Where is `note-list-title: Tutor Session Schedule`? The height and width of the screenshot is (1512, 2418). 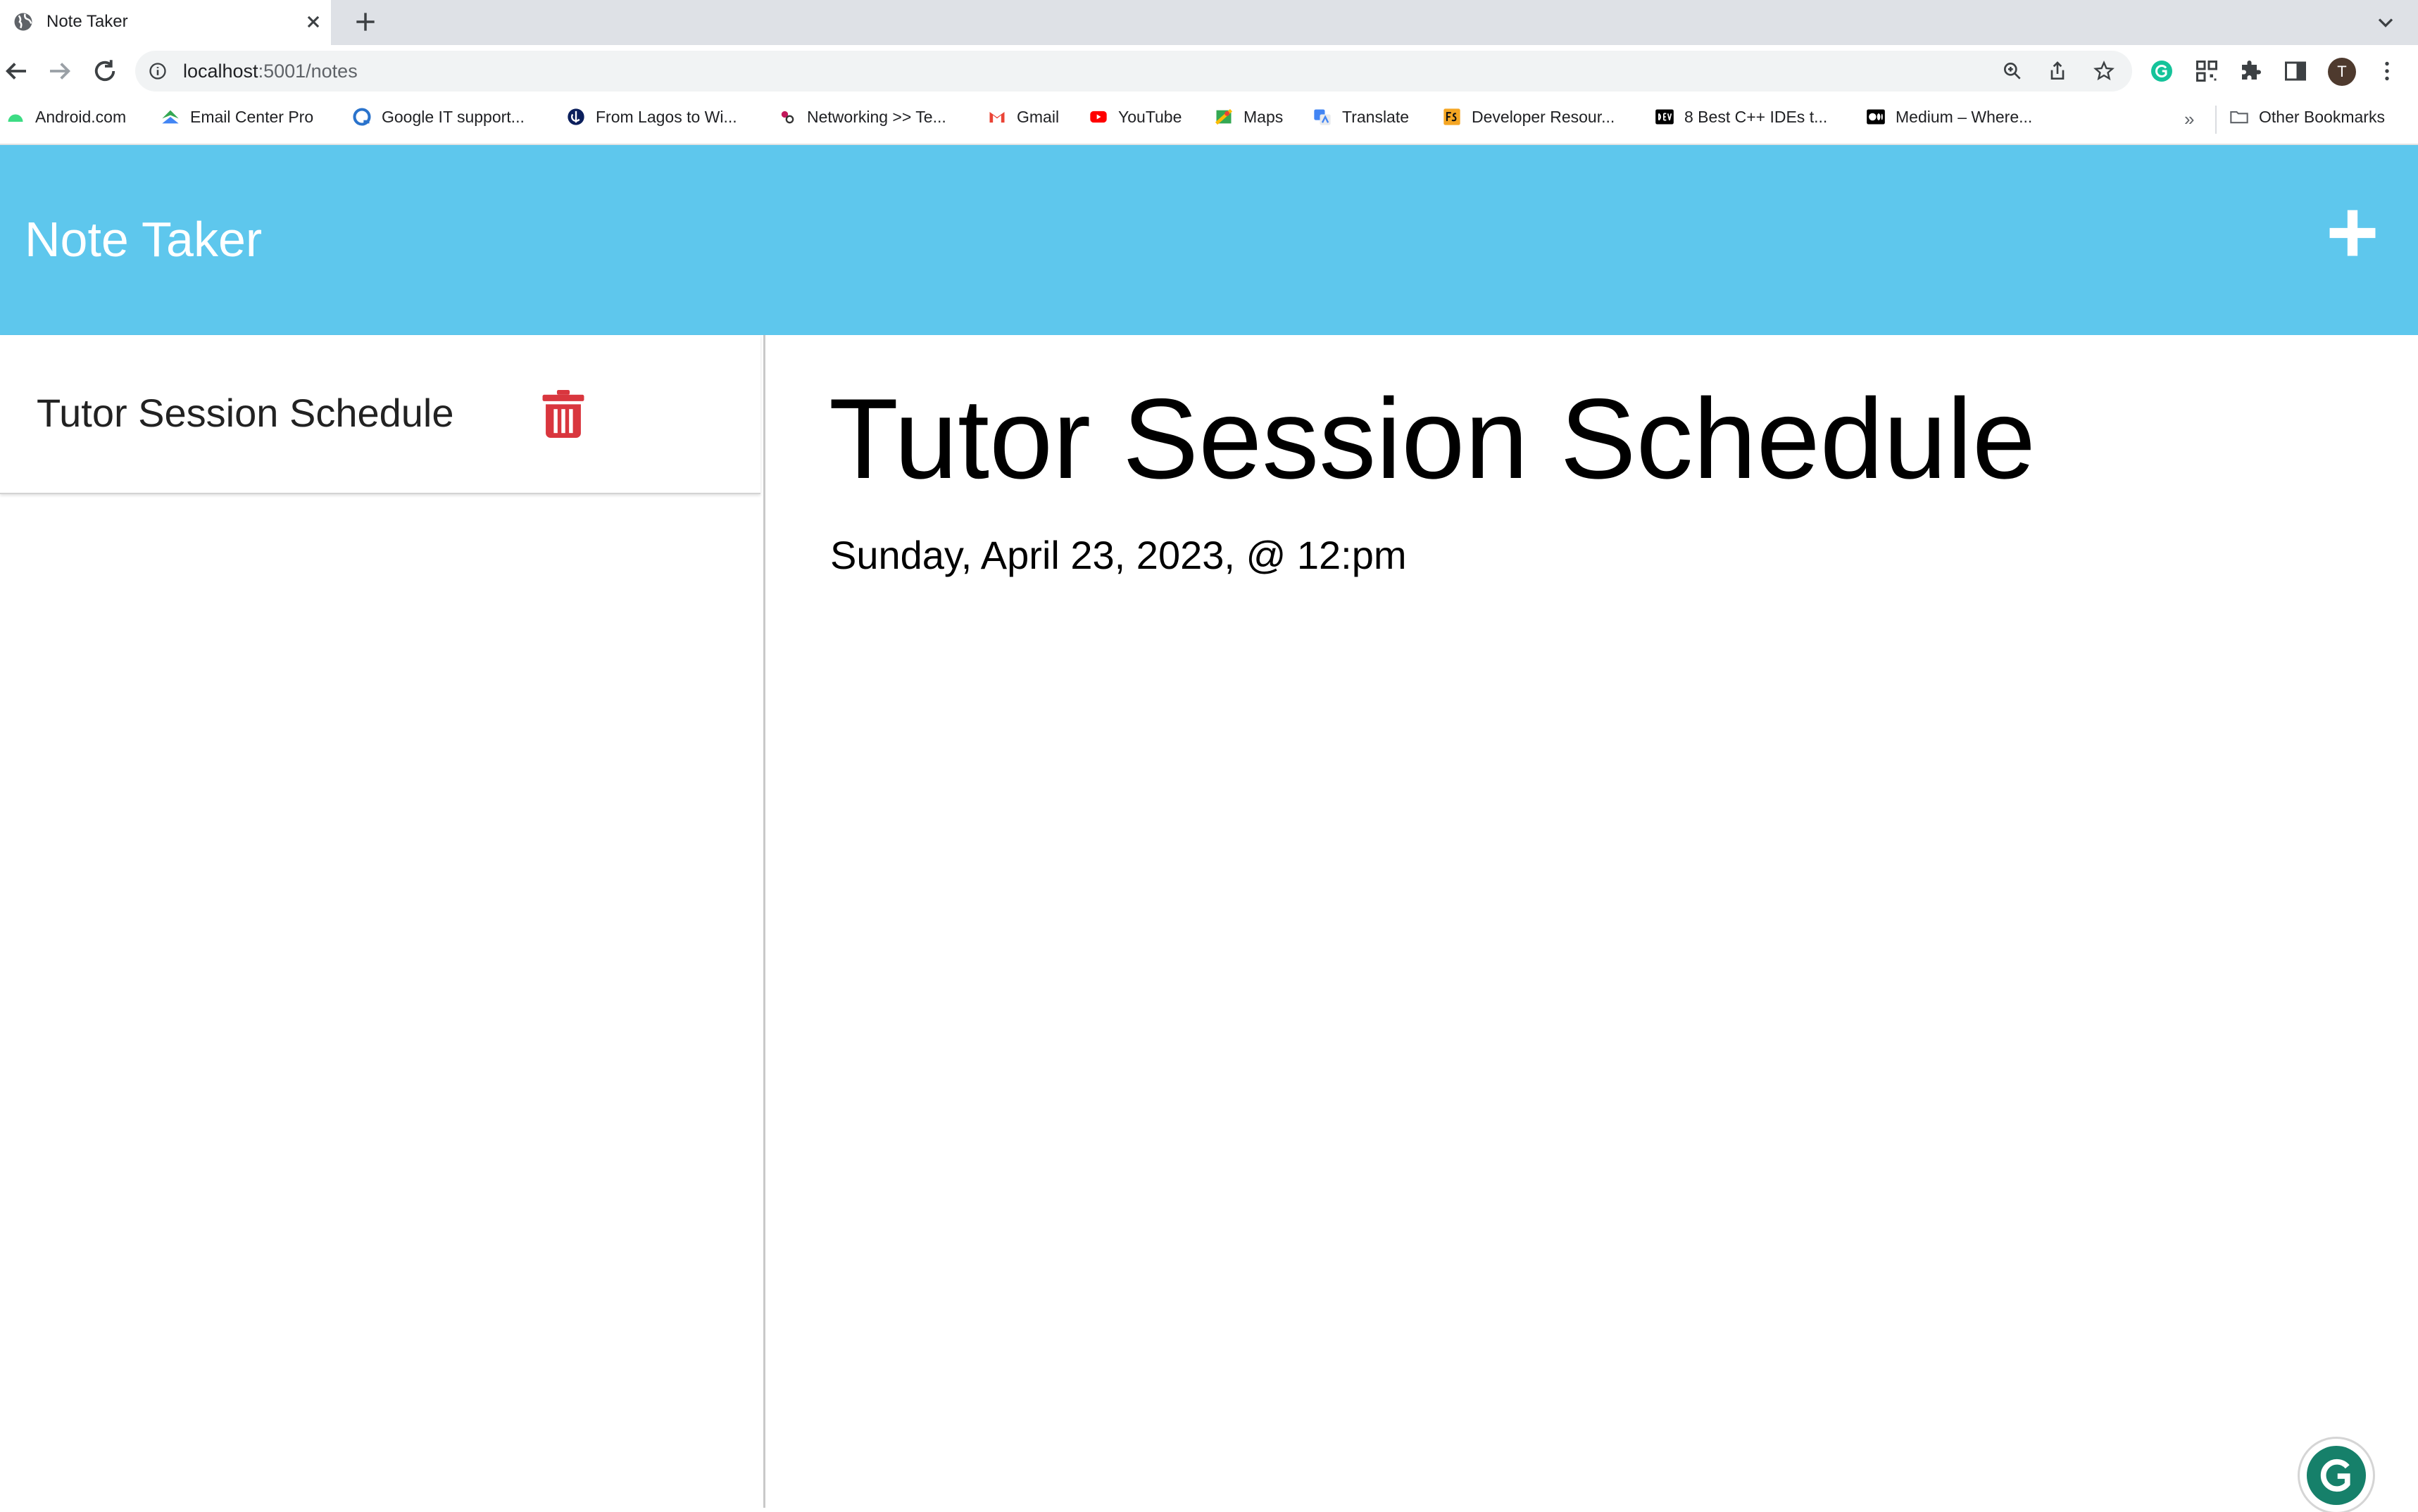
note-list-title: Tutor Session Schedule is located at coordinates (245, 413).